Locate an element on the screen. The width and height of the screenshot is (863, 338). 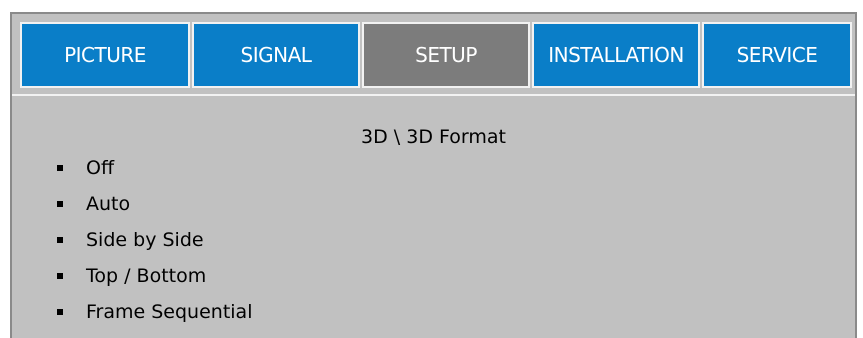
option-frame-sequential: Frame Sequential is located at coordinates (212, 312).